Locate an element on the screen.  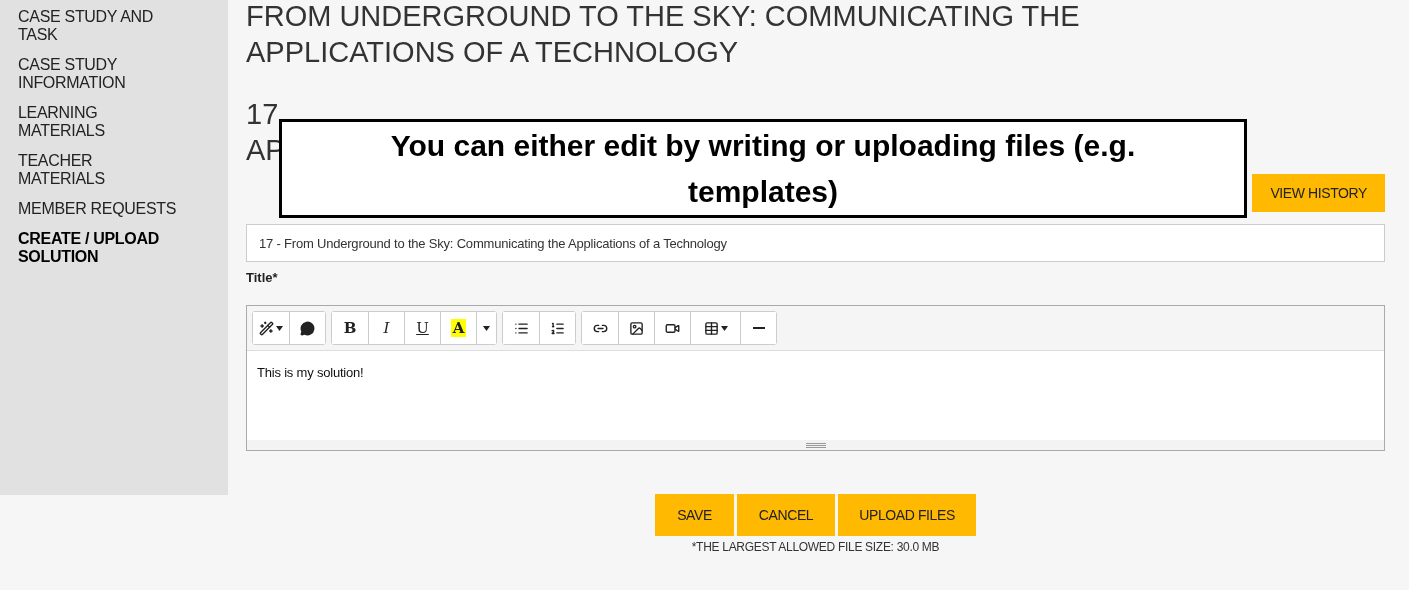
horizontal-rule-button is located at coordinates (758, 328).